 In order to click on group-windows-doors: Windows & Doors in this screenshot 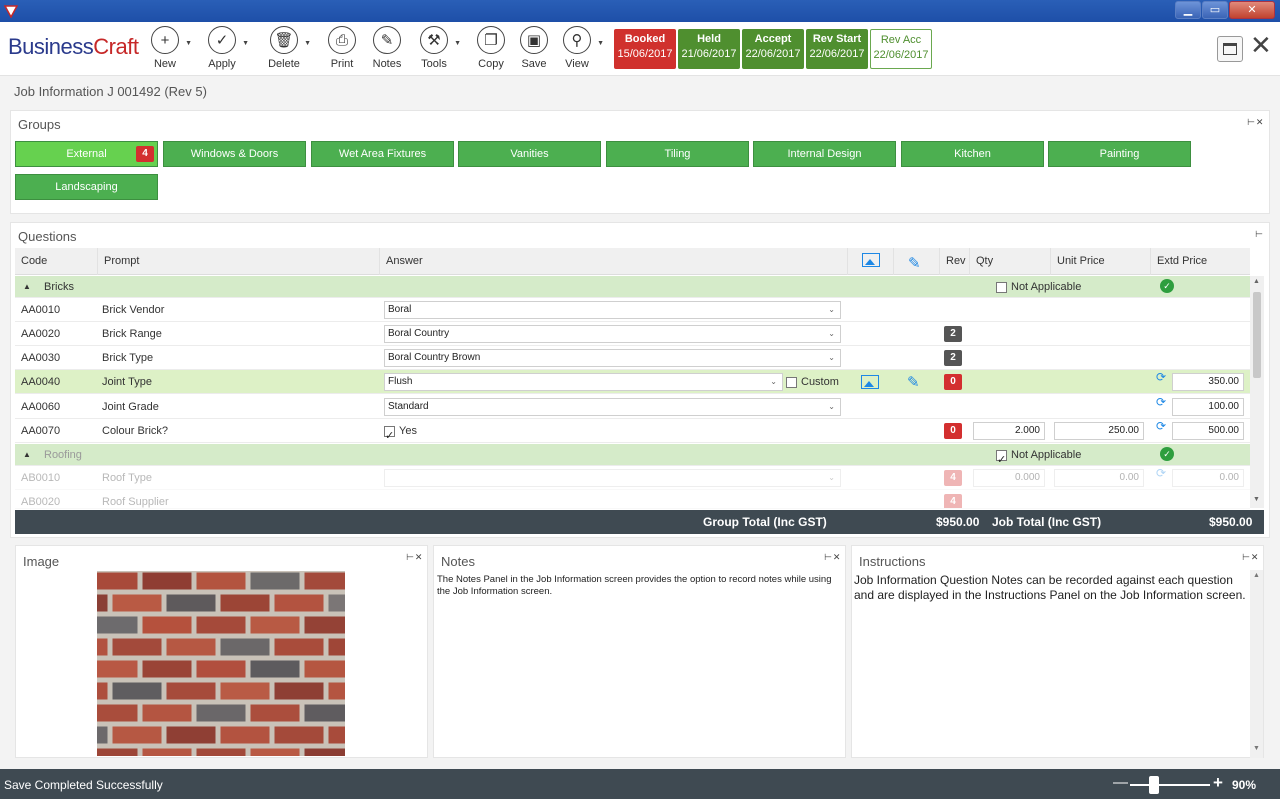, I will do `click(234, 154)`.